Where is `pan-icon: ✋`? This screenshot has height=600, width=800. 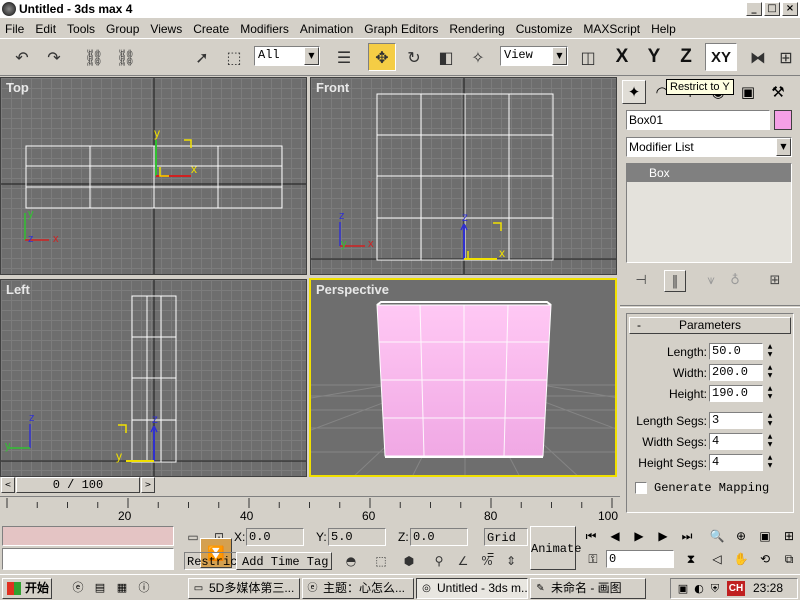 pan-icon: ✋ is located at coordinates (741, 559).